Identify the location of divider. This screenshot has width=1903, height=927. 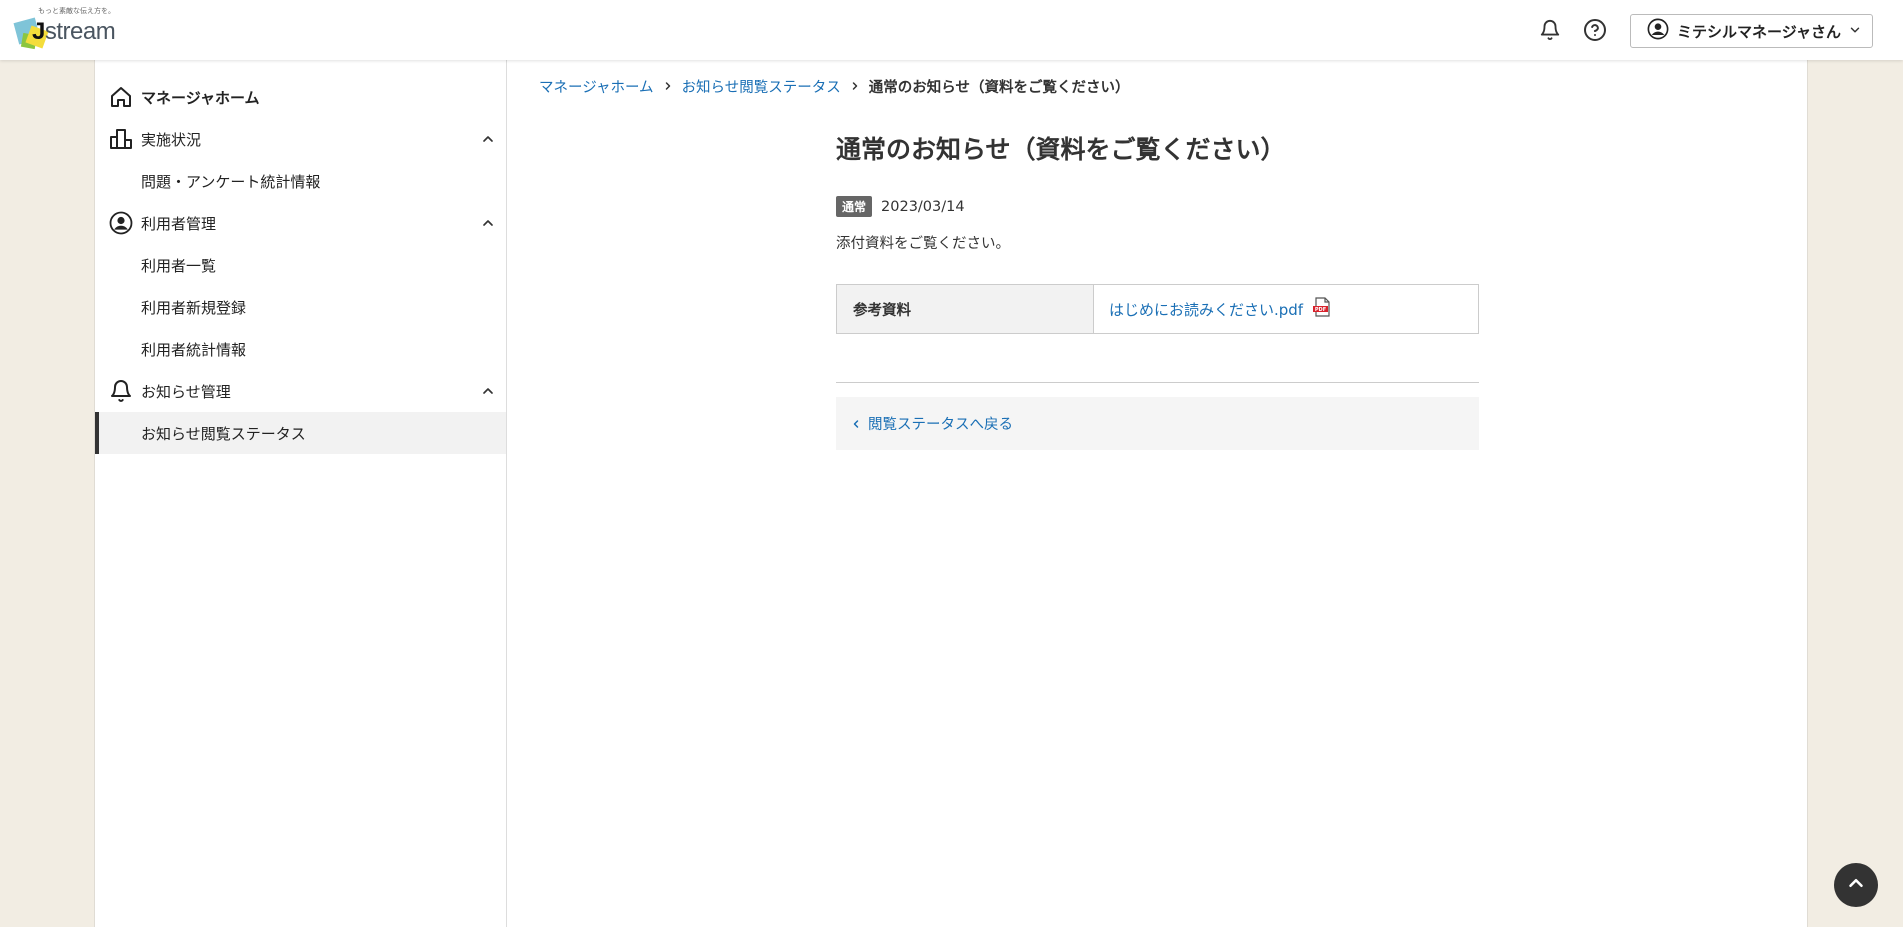
(1157, 382).